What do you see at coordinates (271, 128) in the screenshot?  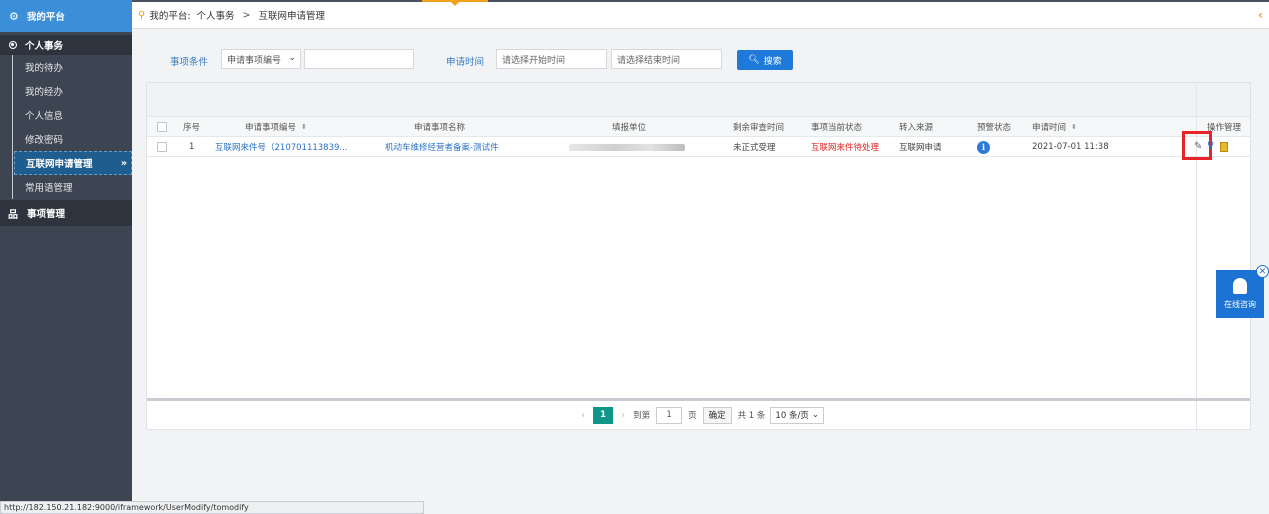 I see `header-code-label: 申请事项编号` at bounding box center [271, 128].